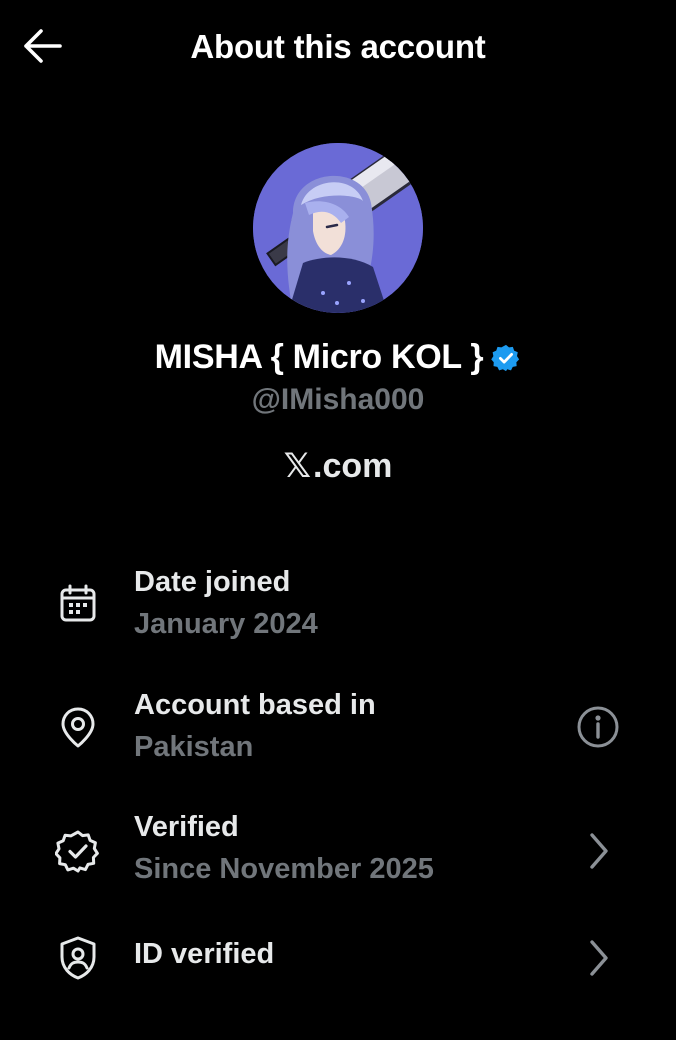  What do you see at coordinates (212, 582) in the screenshot?
I see `date-joined-title: Date joined` at bounding box center [212, 582].